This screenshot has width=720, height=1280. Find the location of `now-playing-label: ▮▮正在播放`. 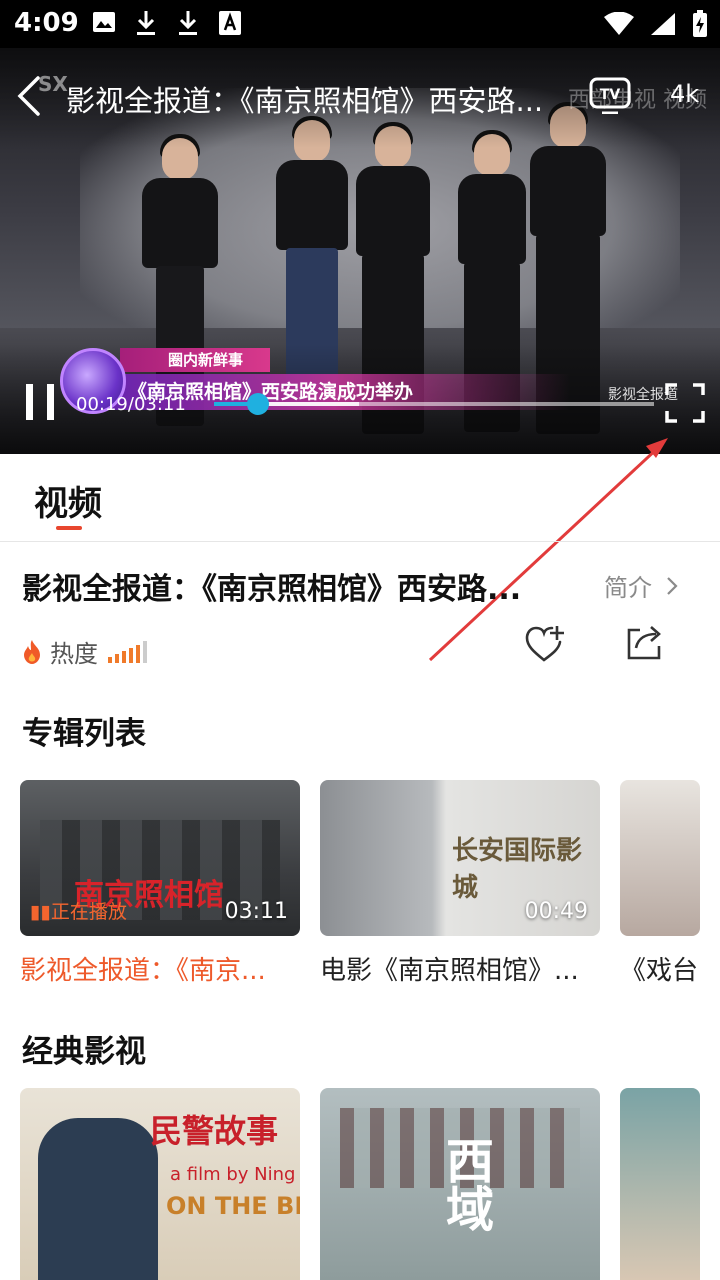

now-playing-label: ▮▮正在播放 is located at coordinates (78, 912).